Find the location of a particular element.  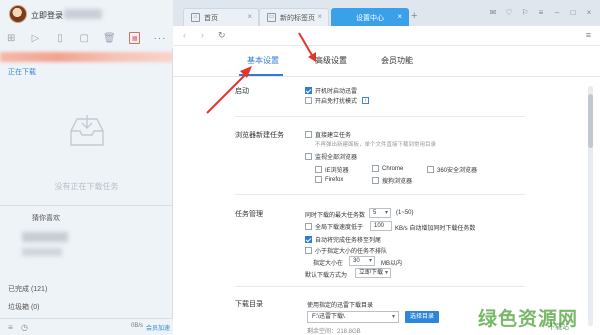

direct-create-checkbox is located at coordinates (308, 134).